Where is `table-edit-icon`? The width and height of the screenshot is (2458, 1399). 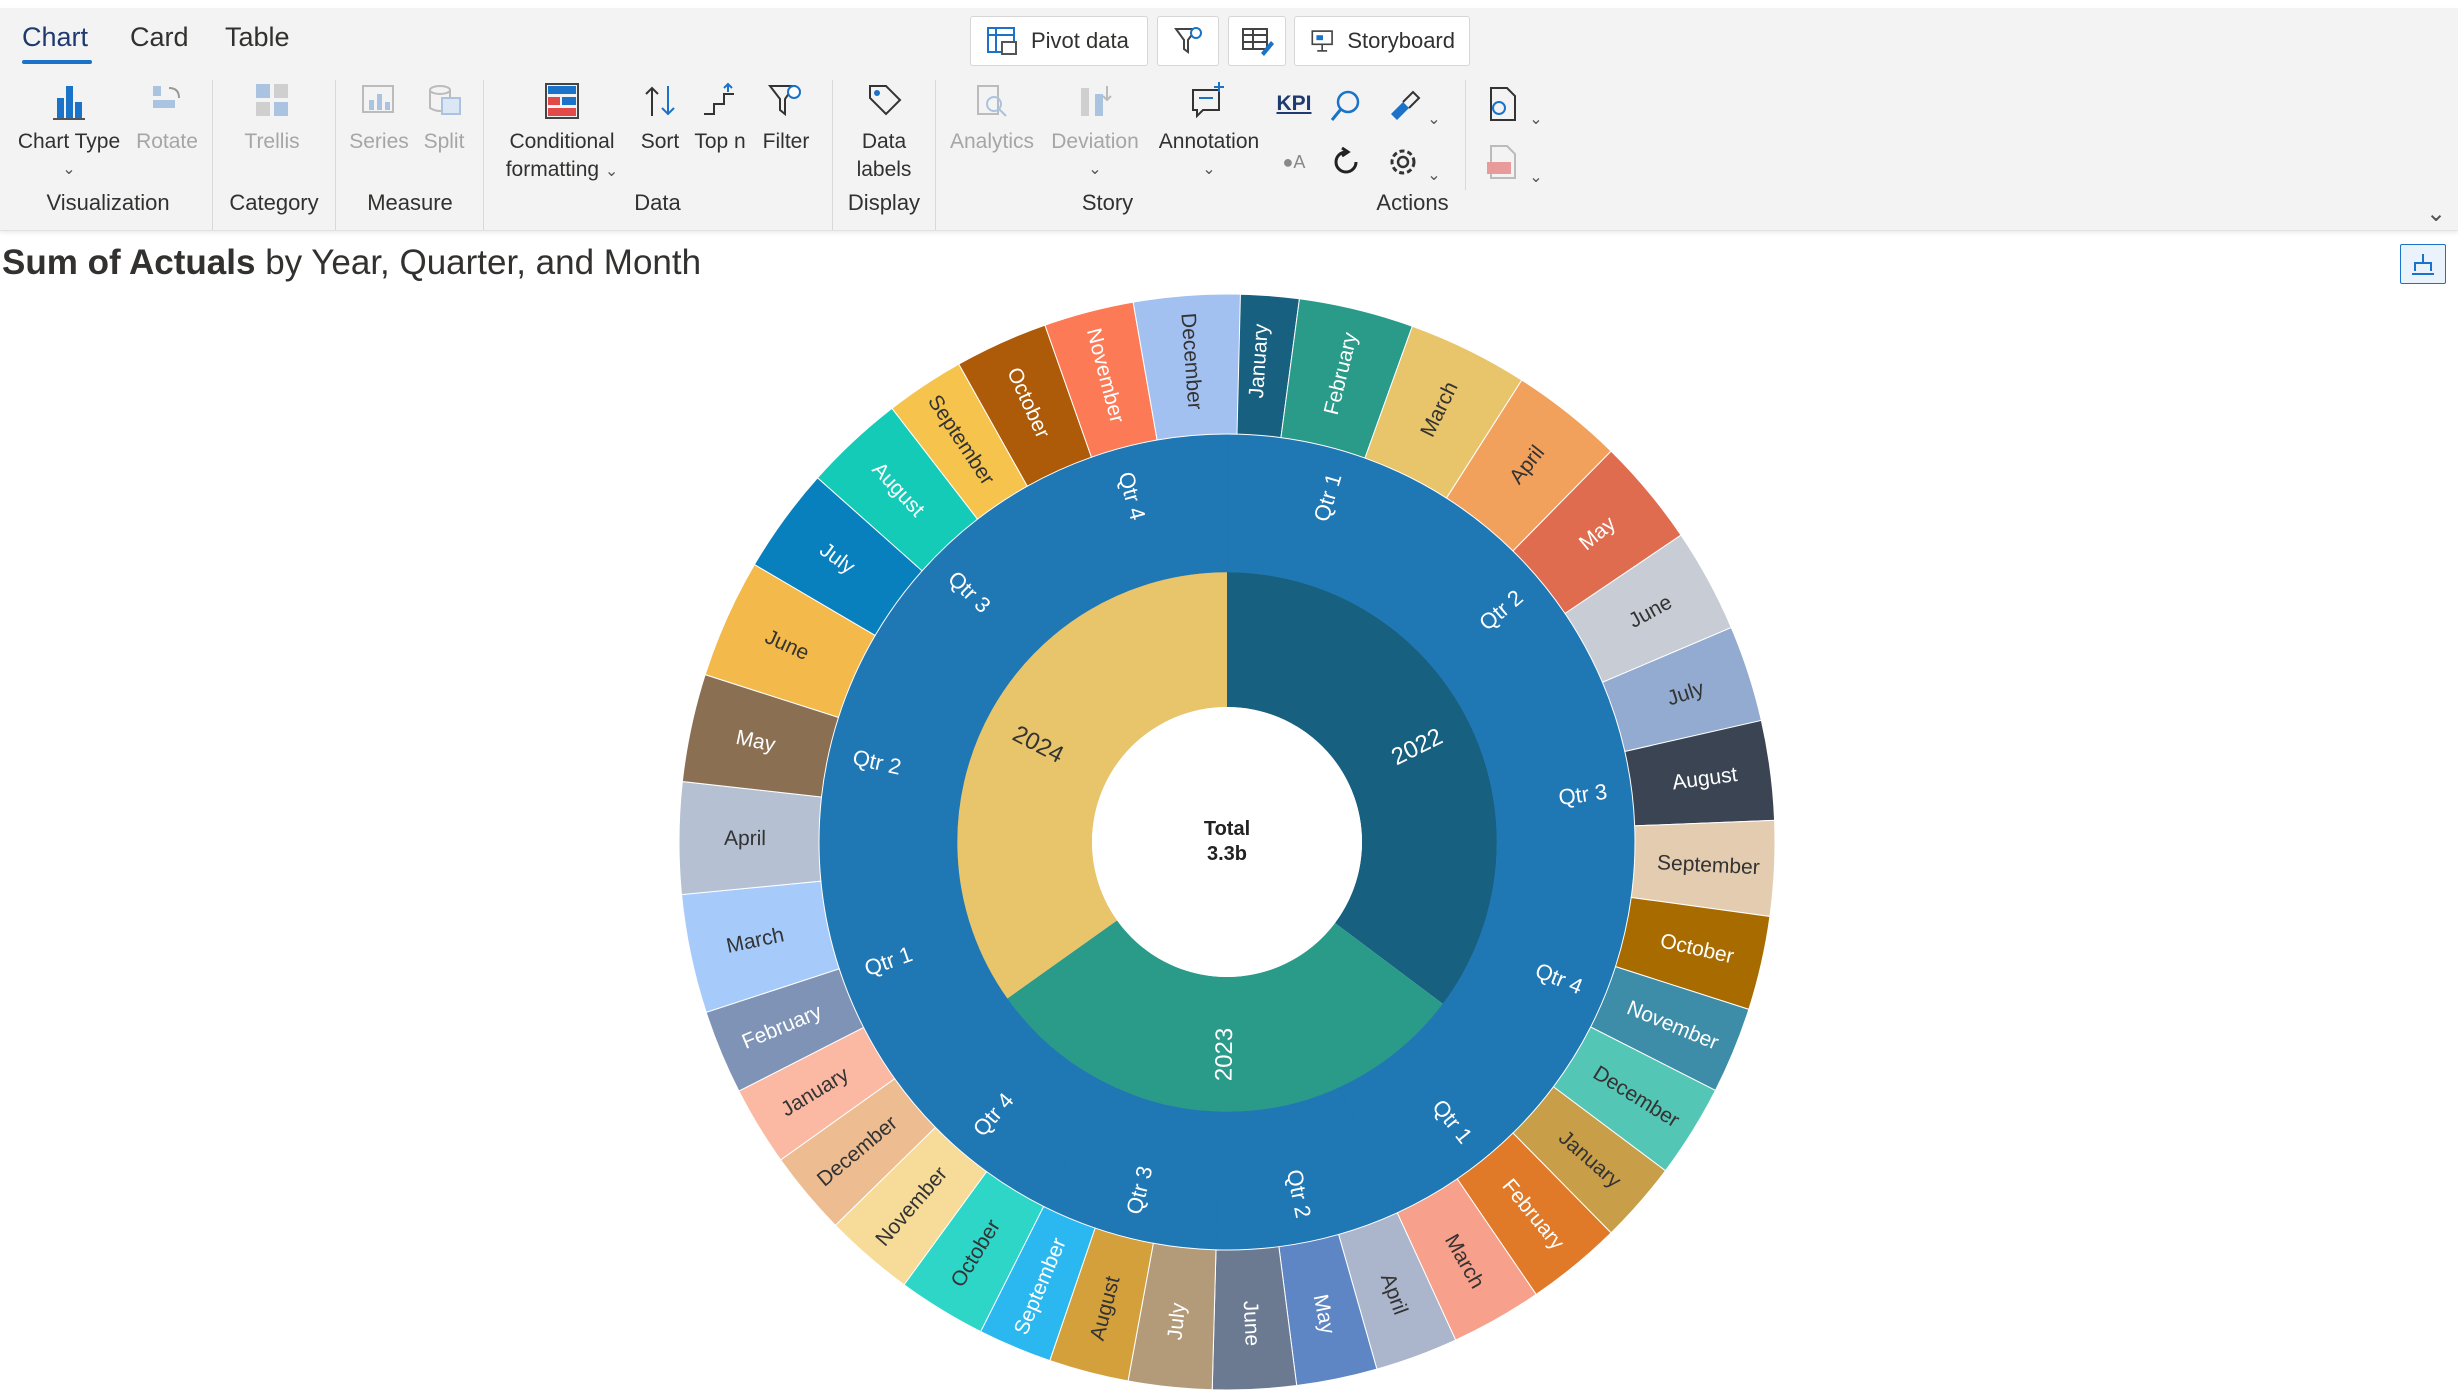
table-edit-icon is located at coordinates (1258, 42).